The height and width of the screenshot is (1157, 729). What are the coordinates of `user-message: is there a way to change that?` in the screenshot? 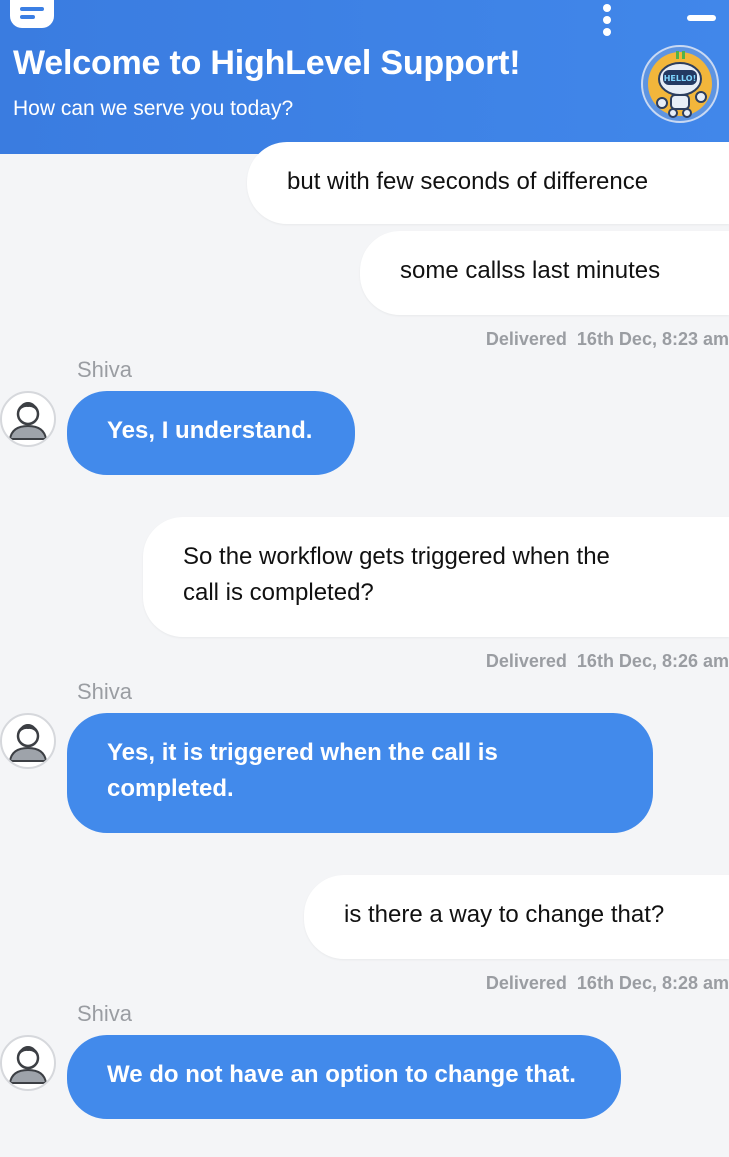 It's located at (516, 917).